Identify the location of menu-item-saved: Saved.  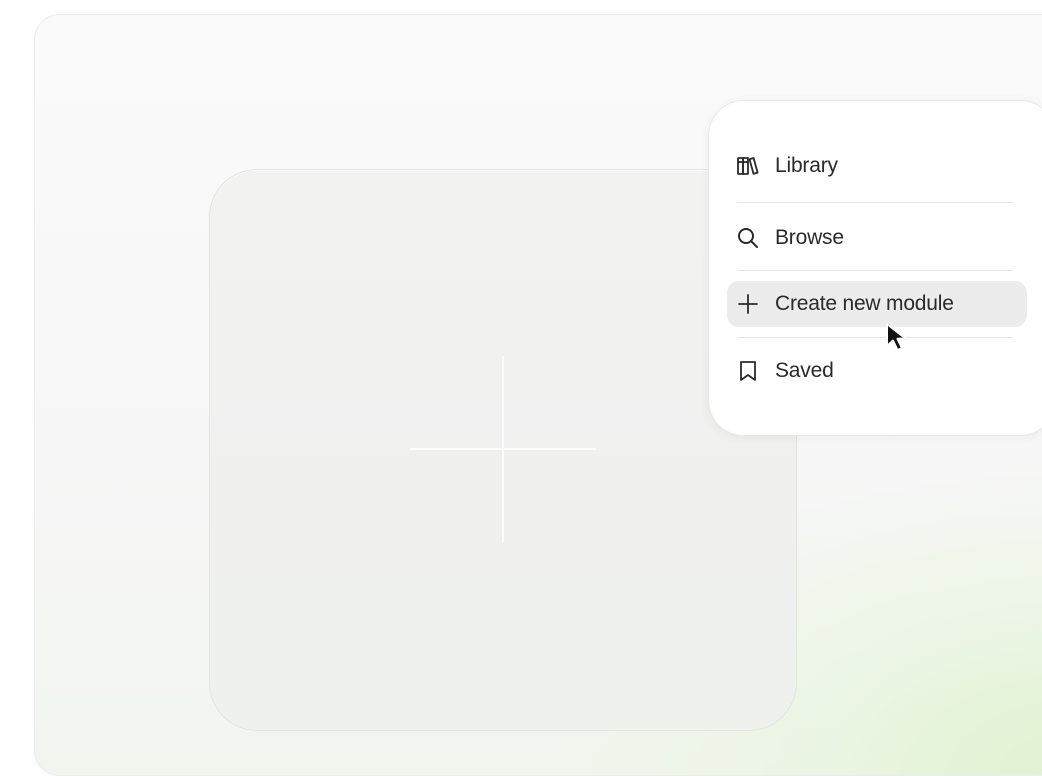
(877, 371).